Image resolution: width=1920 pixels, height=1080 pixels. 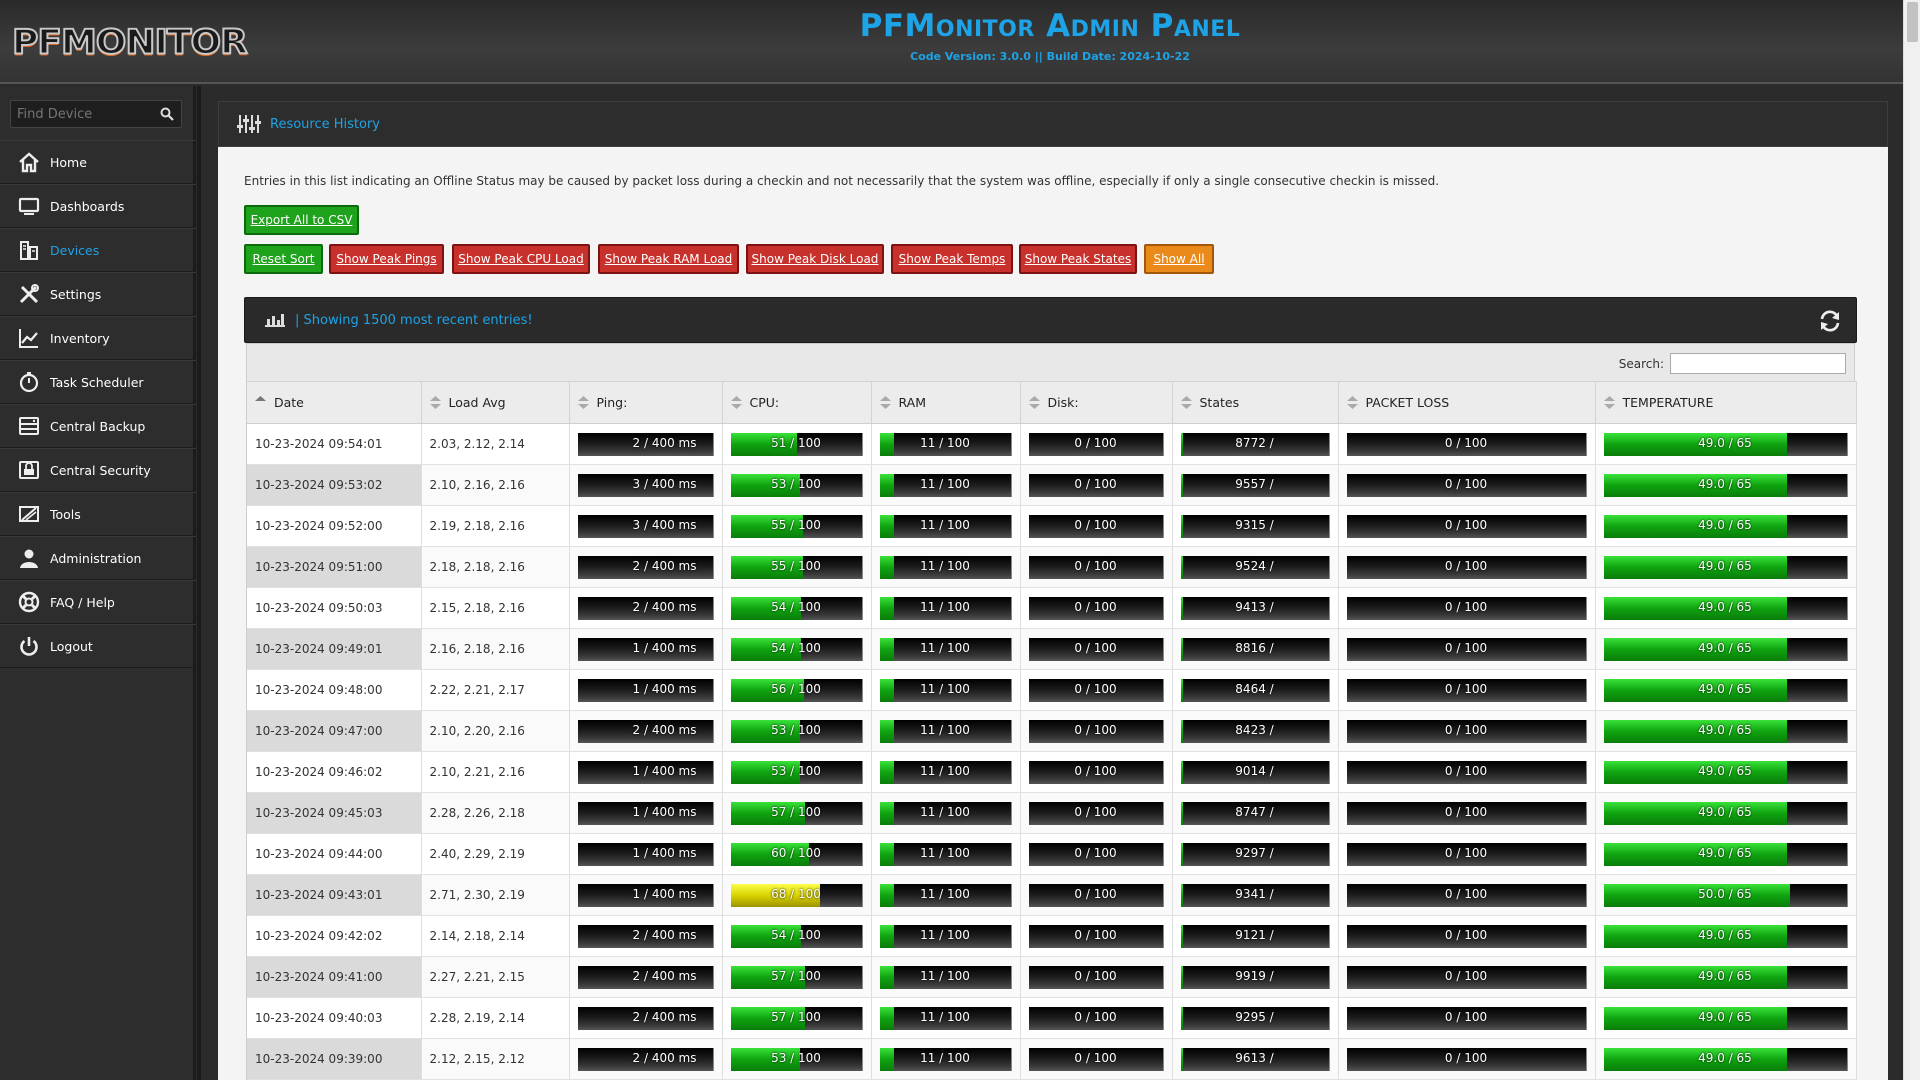 What do you see at coordinates (98, 294) in the screenshot?
I see `sidebar-item-settings: Settings` at bounding box center [98, 294].